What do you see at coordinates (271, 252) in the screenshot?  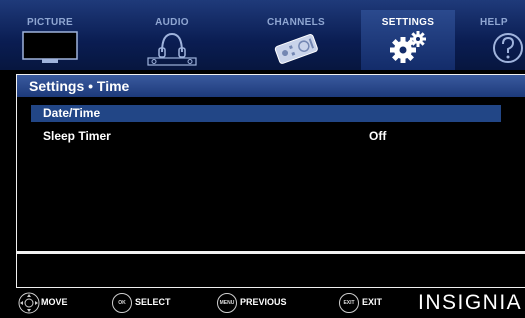 I see `panel-divider` at bounding box center [271, 252].